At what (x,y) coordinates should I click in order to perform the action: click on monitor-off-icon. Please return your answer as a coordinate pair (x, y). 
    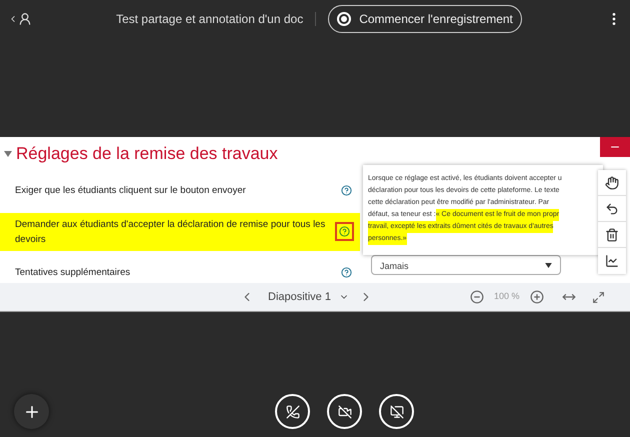
    Looking at the image, I should click on (397, 411).